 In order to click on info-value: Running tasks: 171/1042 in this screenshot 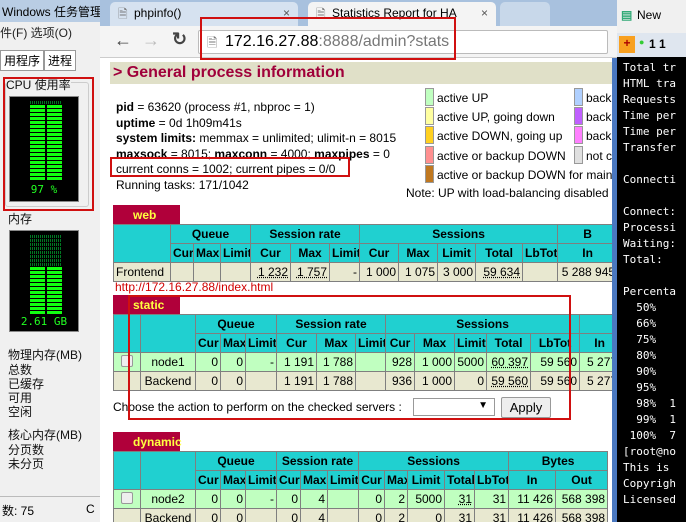, I will do `click(182, 184)`.